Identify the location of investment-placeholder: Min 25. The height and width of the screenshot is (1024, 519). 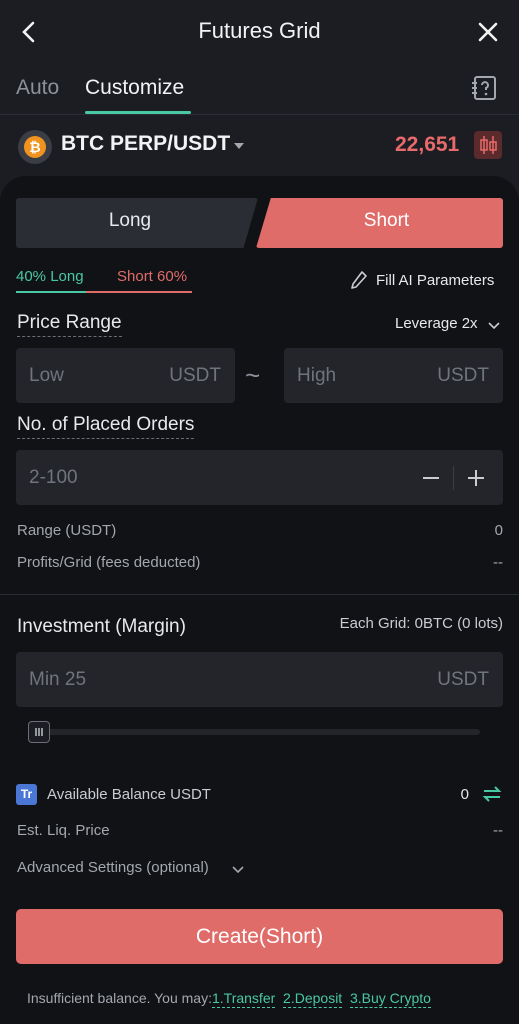
(58, 679).